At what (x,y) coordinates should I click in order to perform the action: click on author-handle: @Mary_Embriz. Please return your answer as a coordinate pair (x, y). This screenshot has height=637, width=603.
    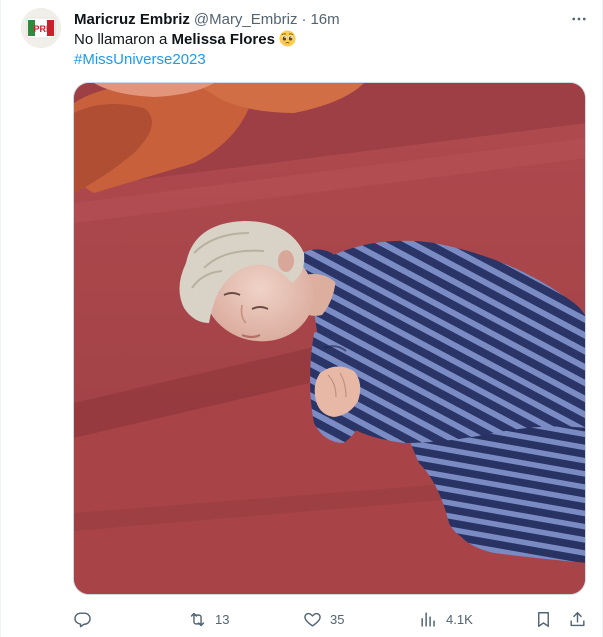
    Looking at the image, I should click on (246, 19).